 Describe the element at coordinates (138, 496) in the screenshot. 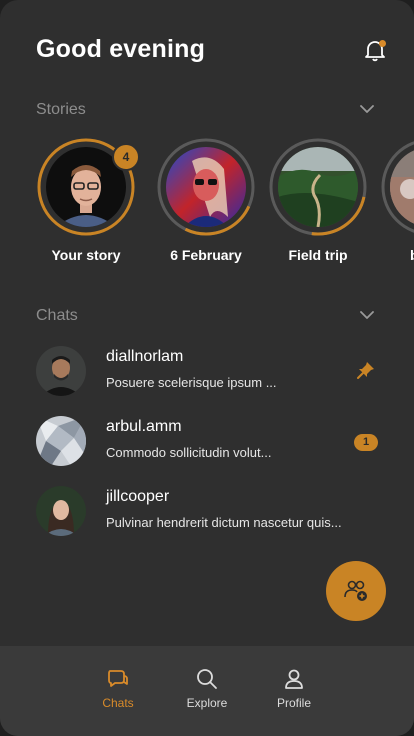

I see `chat-name: jillcooper` at that location.